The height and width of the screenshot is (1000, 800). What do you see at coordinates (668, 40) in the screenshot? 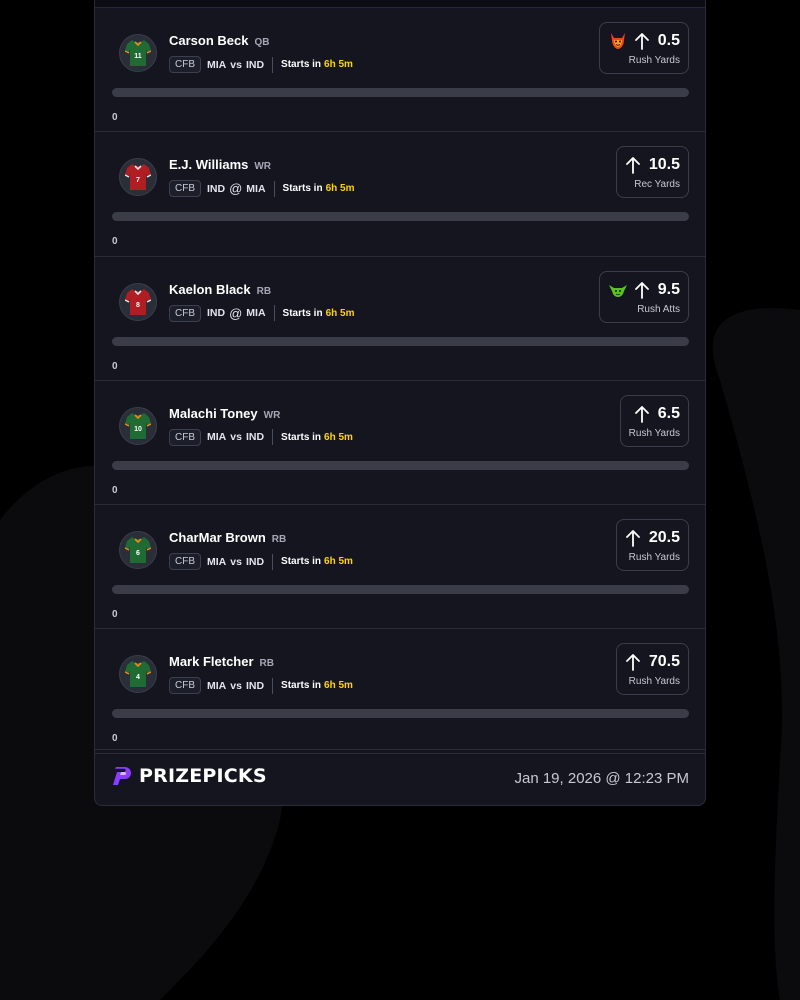
I see `prop-line-value: 0.5` at bounding box center [668, 40].